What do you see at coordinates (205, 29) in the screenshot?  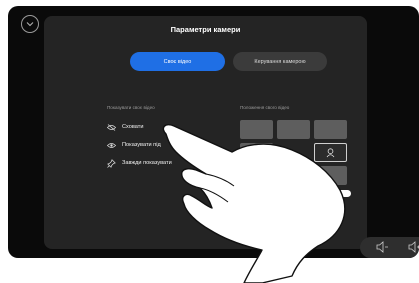 I see `dialog-title: Параметри камери` at bounding box center [205, 29].